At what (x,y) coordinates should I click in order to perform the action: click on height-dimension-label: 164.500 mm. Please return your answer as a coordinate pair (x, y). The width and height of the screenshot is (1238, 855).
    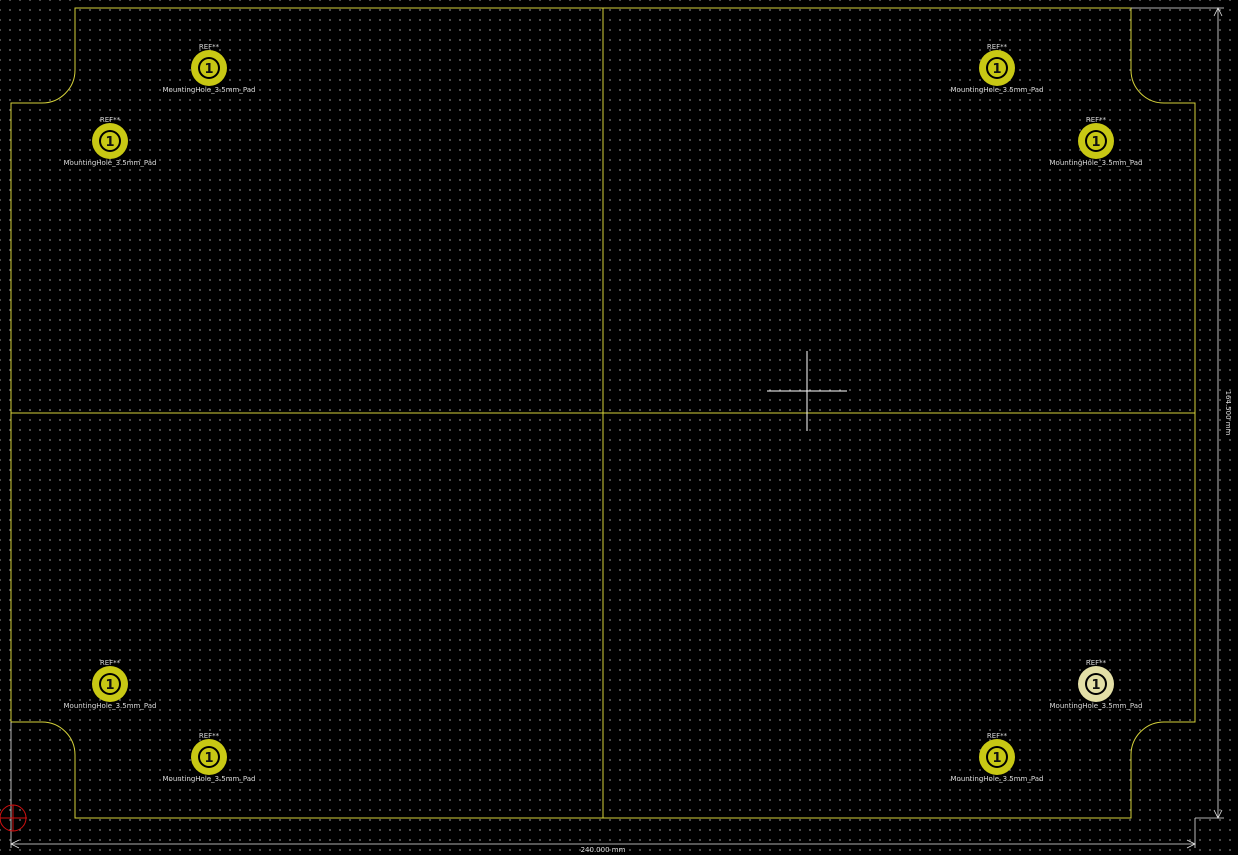
    Looking at the image, I should click on (1228, 413).